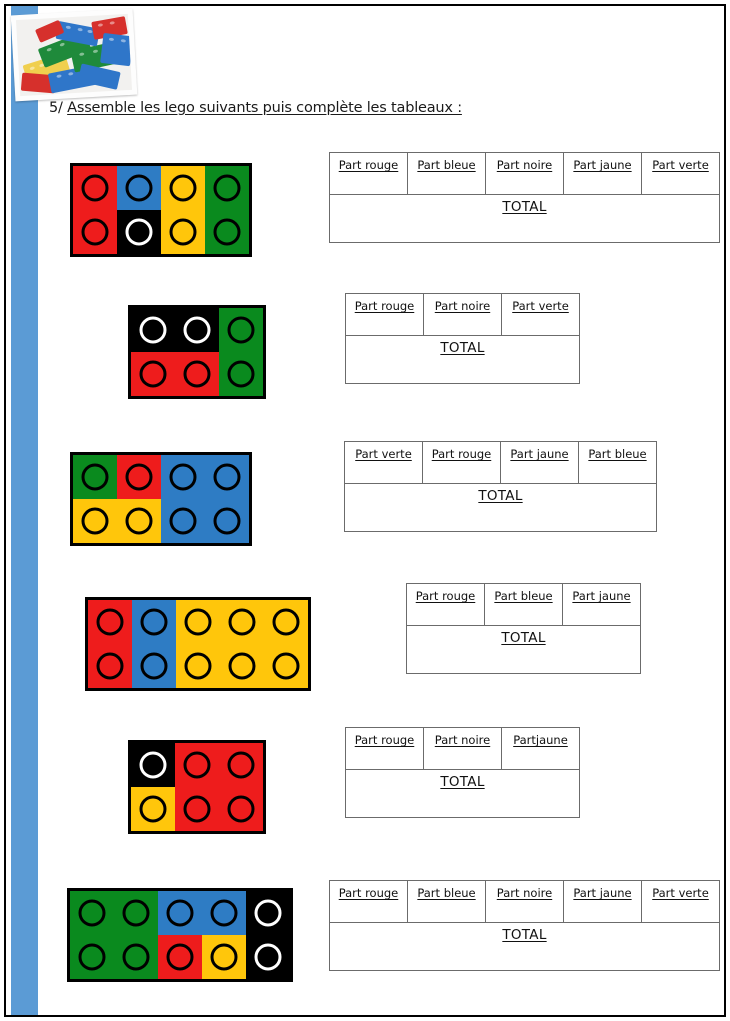 This screenshot has height=1021, width=730. Describe the element at coordinates (540, 306) in the screenshot. I see `column-header-label: Part verte` at that location.